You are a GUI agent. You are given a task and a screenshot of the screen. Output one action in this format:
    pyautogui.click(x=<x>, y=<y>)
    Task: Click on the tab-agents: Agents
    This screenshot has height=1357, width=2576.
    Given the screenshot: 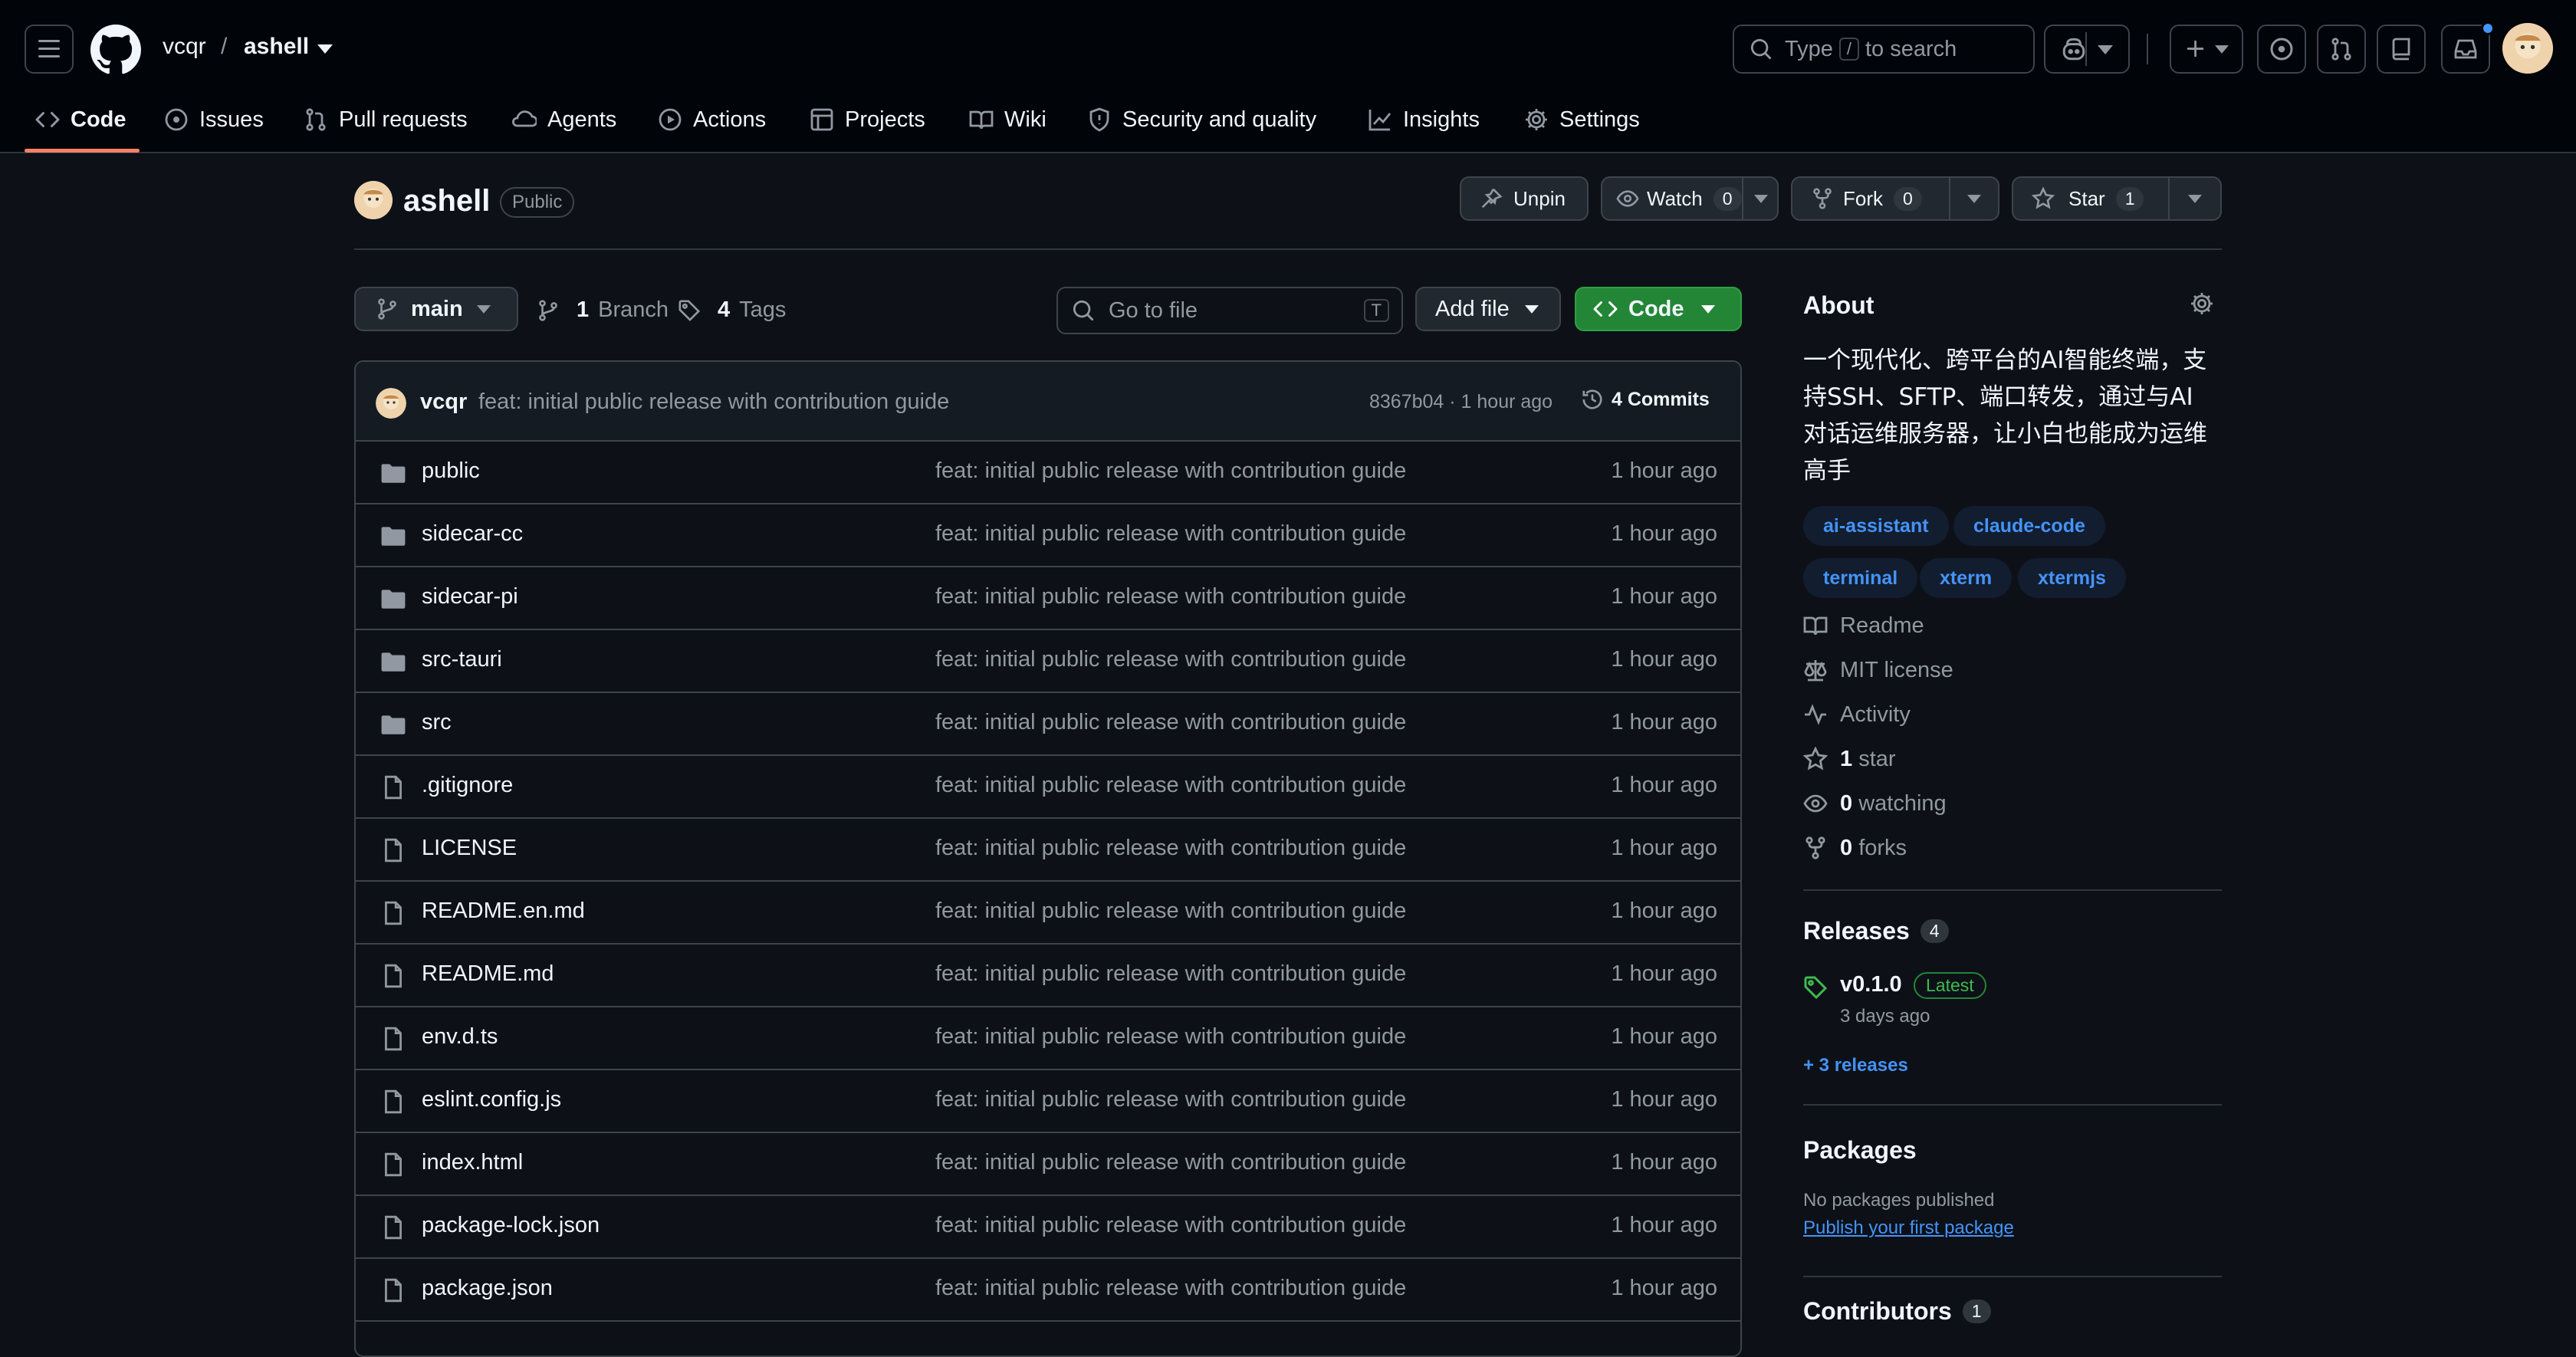 What is the action you would take?
    pyautogui.click(x=564, y=120)
    